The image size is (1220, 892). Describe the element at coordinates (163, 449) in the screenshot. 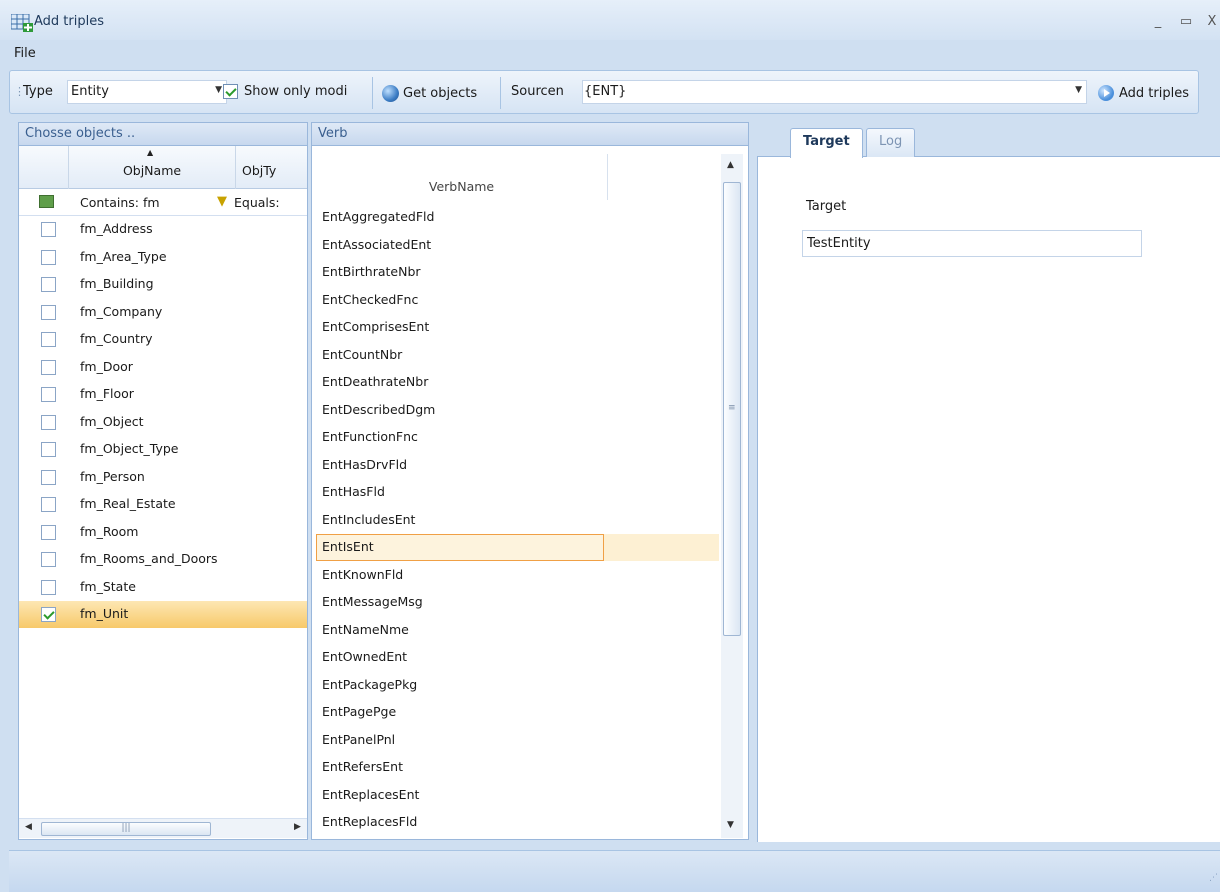

I see `table-row: fm_Object_Type` at that location.